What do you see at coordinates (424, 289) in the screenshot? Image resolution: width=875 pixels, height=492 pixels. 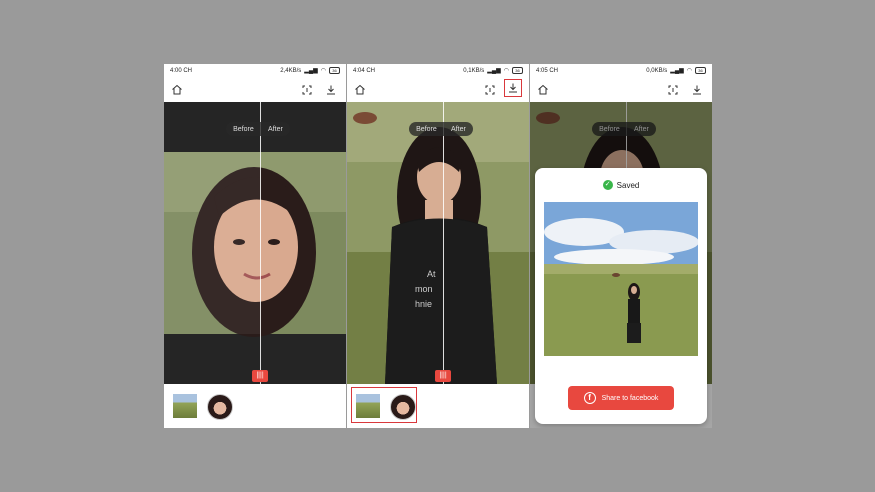 I see `svg-text: mon` at bounding box center [424, 289].